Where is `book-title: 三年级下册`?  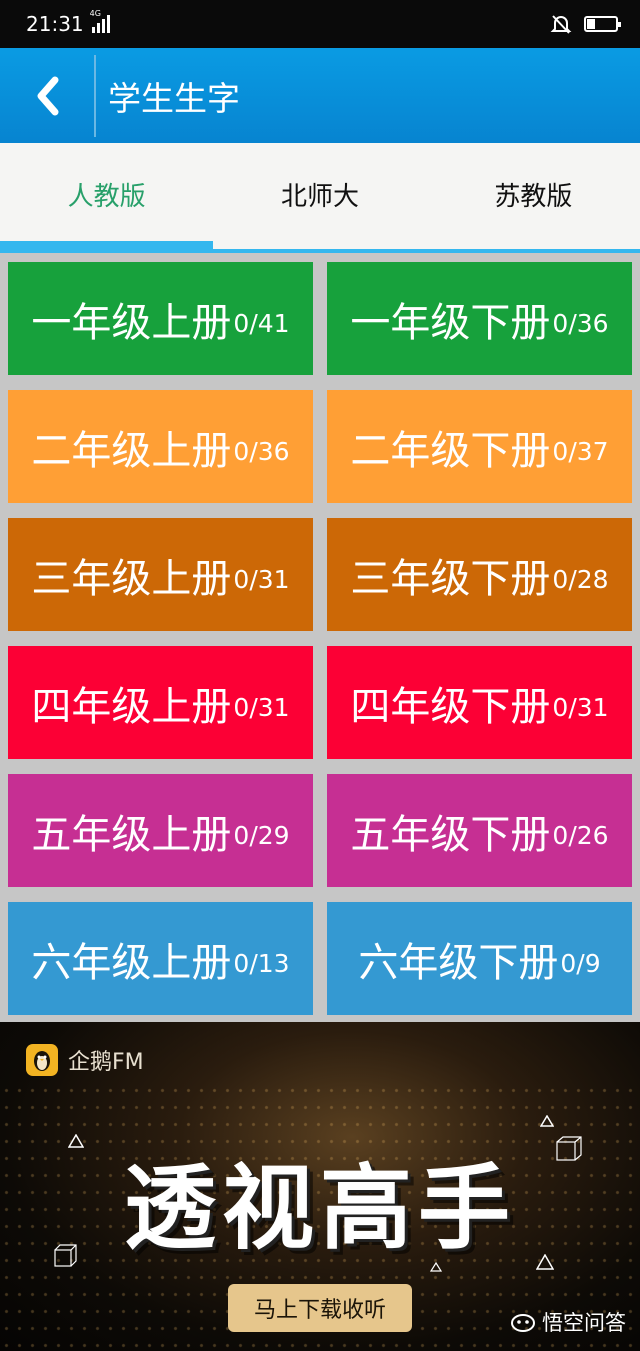
book-title: 三年级下册 is located at coordinates (450, 578).